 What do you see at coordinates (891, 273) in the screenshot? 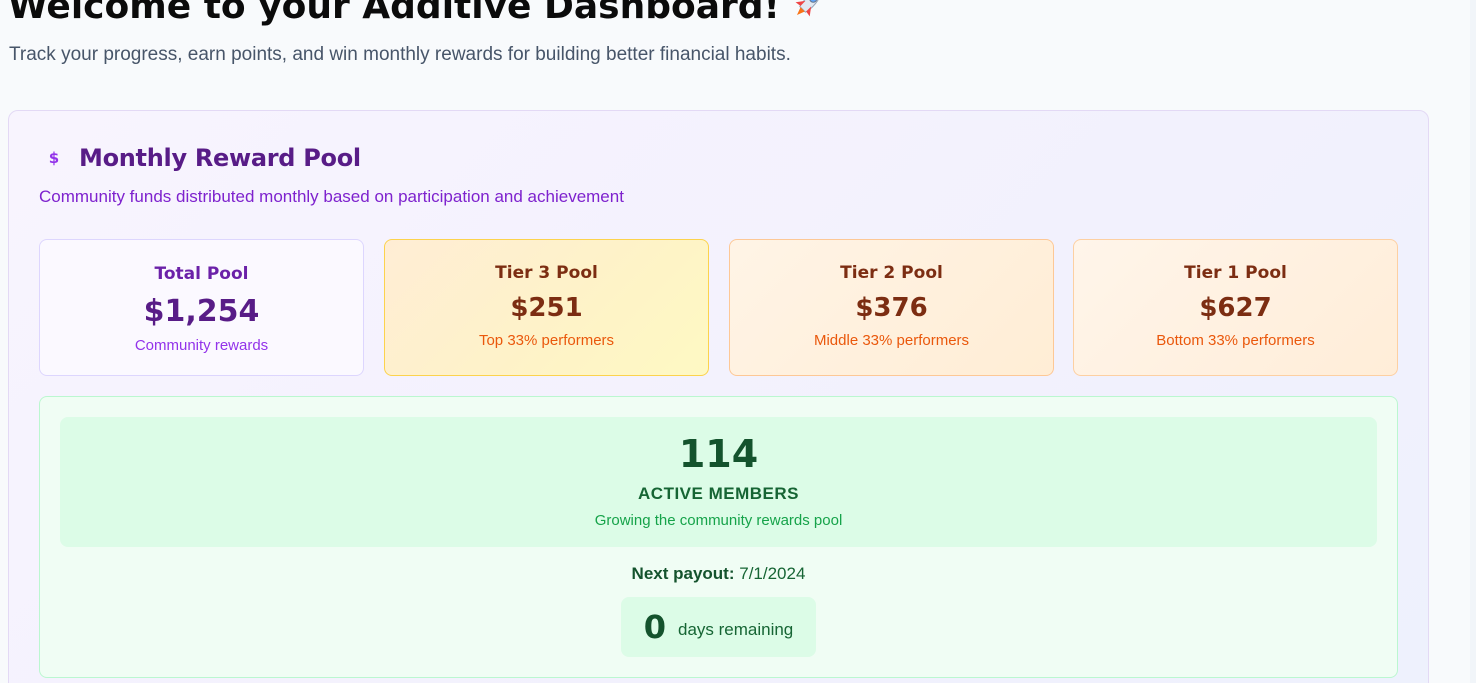
I see `tier-label: Tier 2 Pool` at bounding box center [891, 273].